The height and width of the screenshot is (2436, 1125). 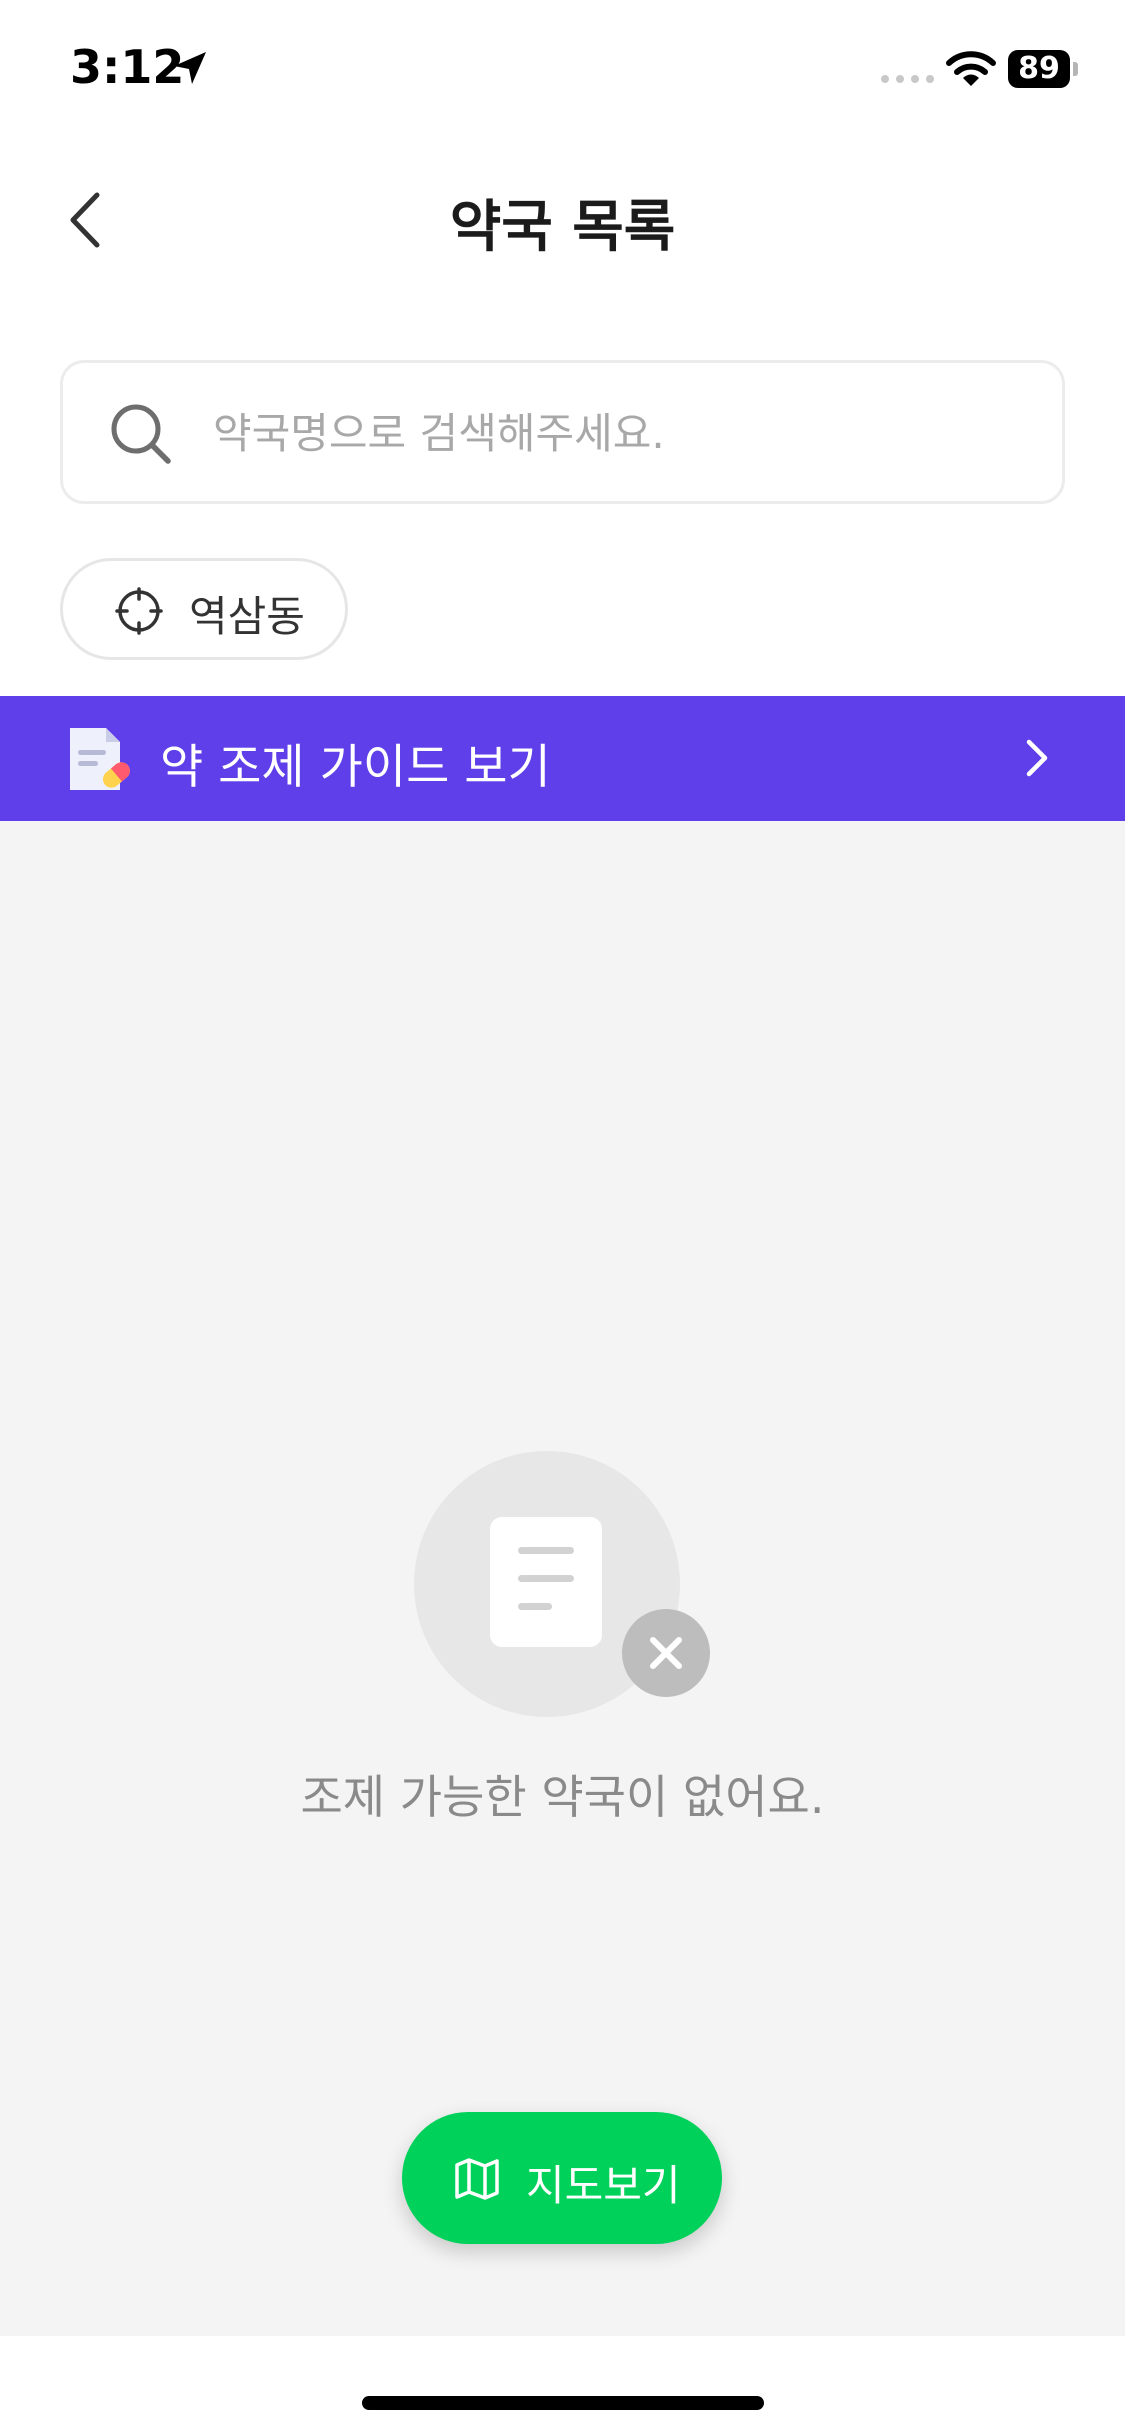 I want to click on search-input, so click(x=621, y=433).